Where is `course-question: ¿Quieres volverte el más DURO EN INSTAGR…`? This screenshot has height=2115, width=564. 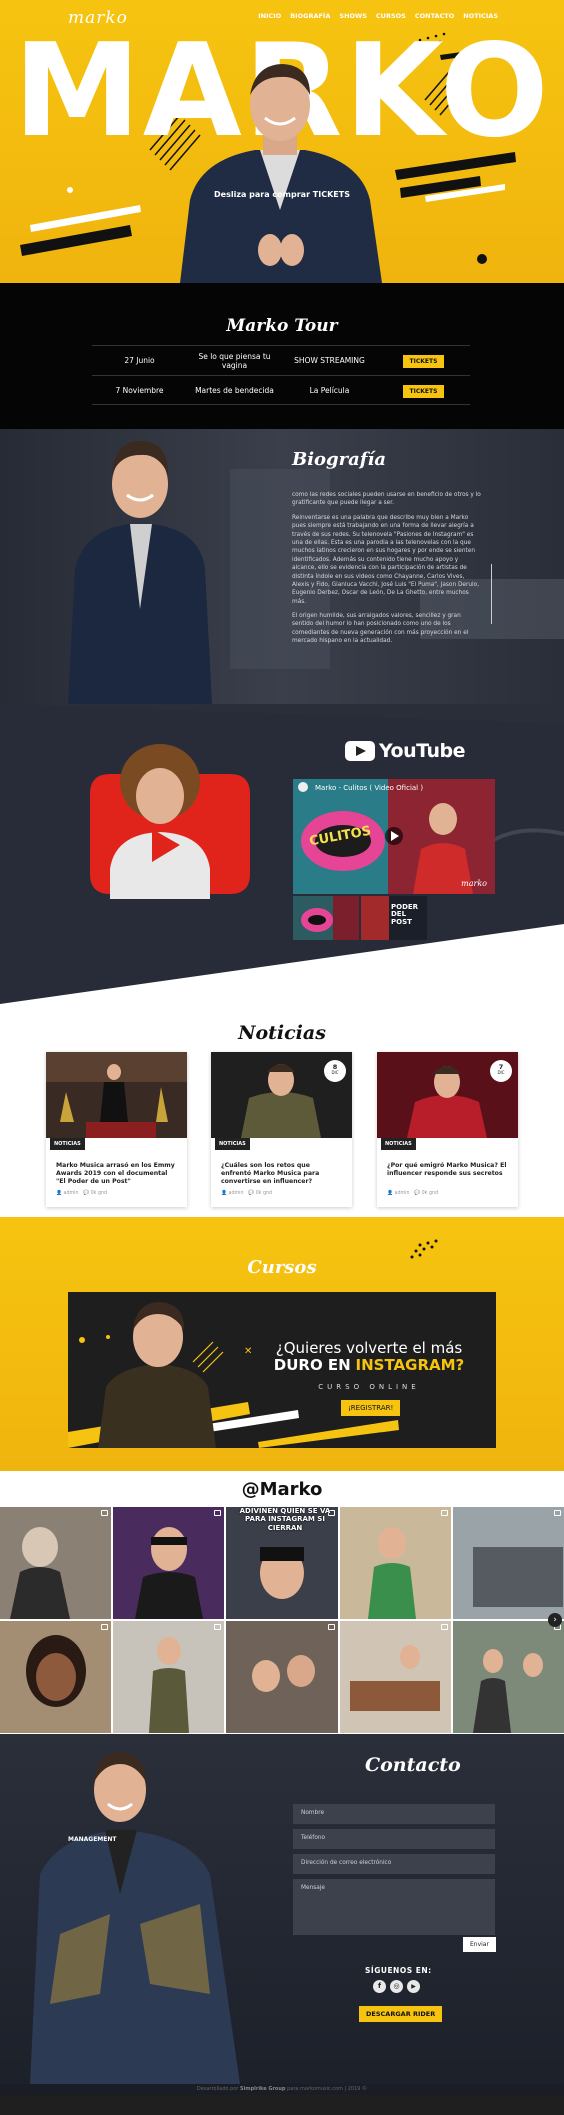
course-question: ¿Quieres volverte el más DURO EN INSTAGR… is located at coordinates (369, 1357).